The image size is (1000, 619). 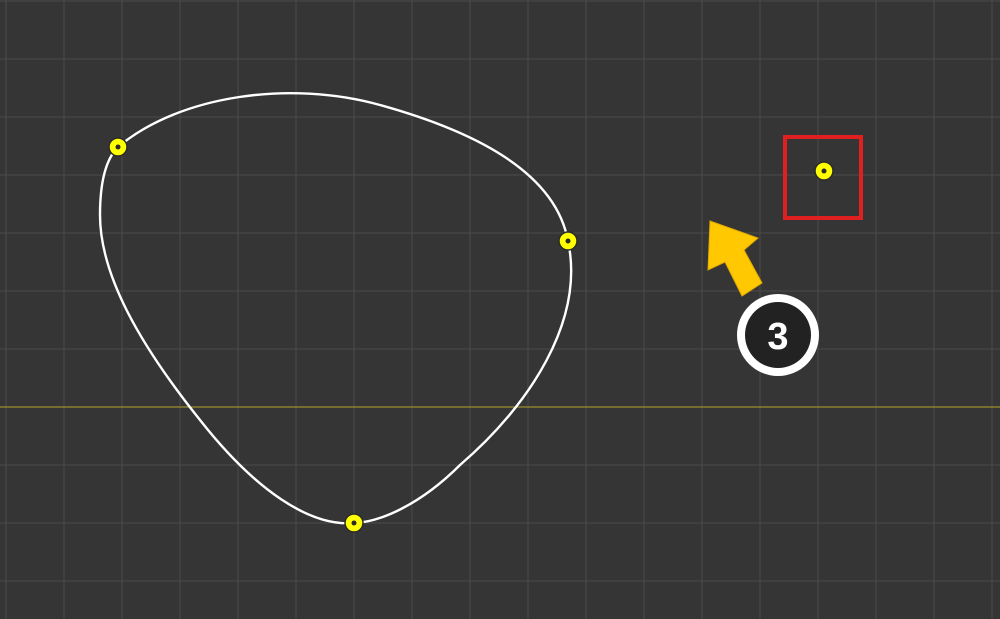 What do you see at coordinates (824, 171) in the screenshot?
I see `new-control-point` at bounding box center [824, 171].